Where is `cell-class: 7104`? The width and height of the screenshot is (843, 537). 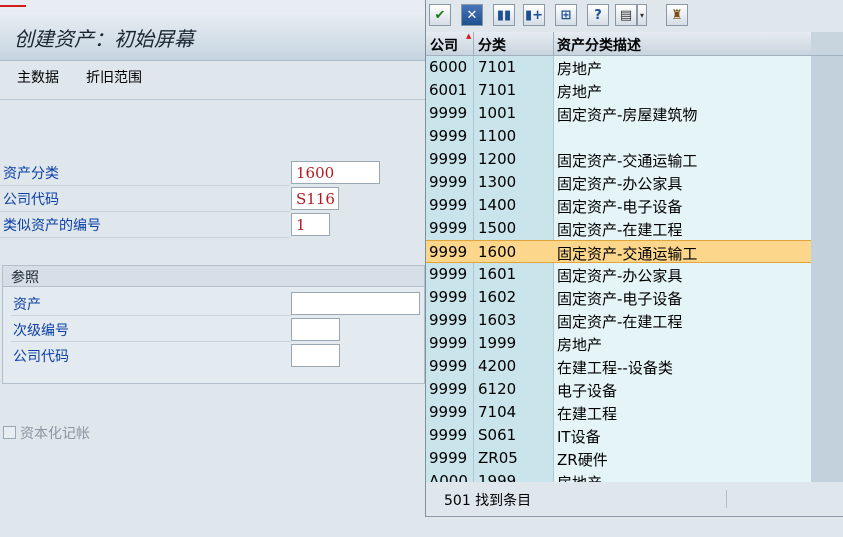 cell-class: 7104 is located at coordinates (497, 412).